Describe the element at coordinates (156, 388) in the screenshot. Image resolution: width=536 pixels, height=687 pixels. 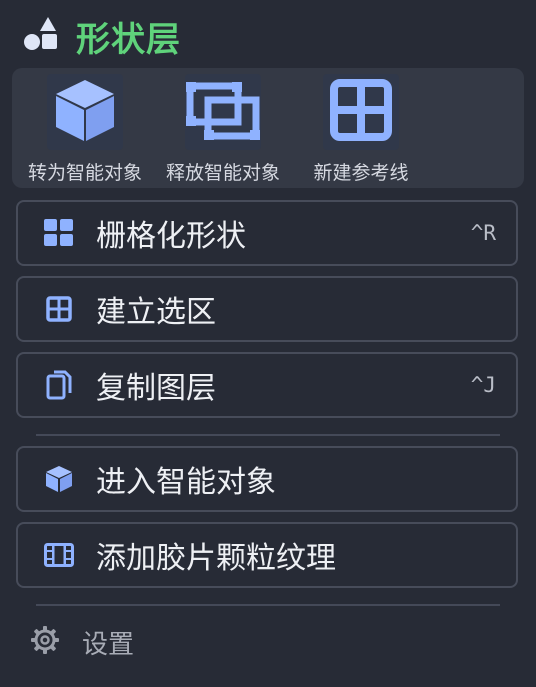
I see `duplicate-layer-label: 复制图层` at that location.